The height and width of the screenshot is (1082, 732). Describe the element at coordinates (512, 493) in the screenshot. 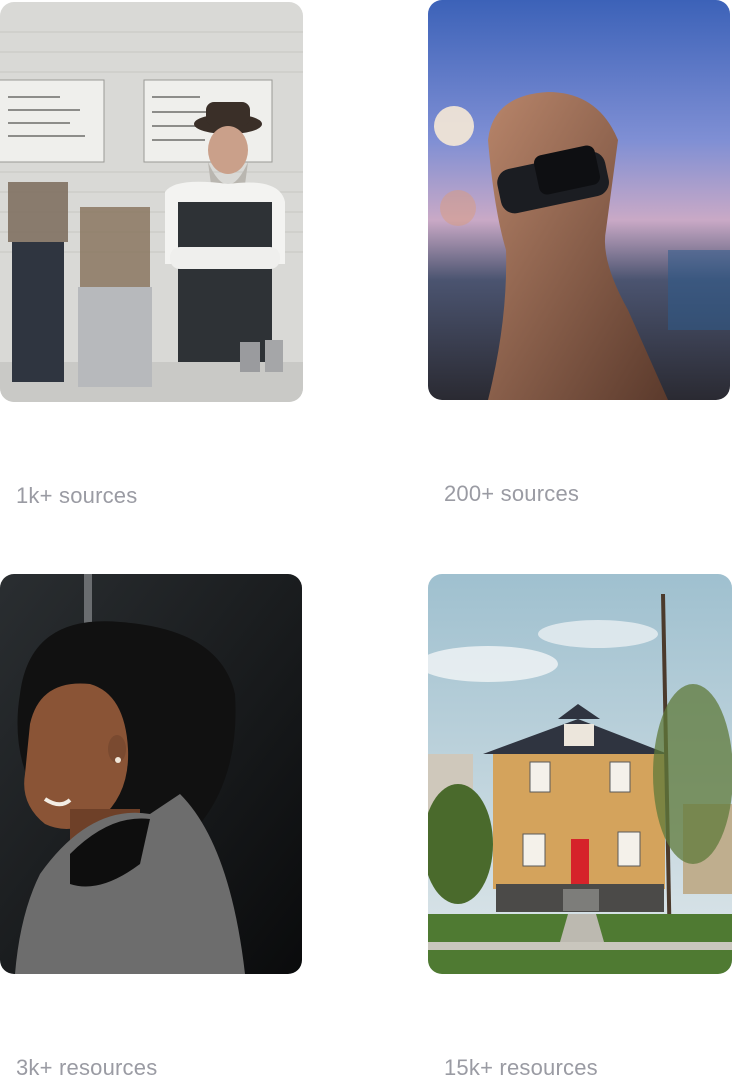

I see `card-label: 200+ sources` at that location.